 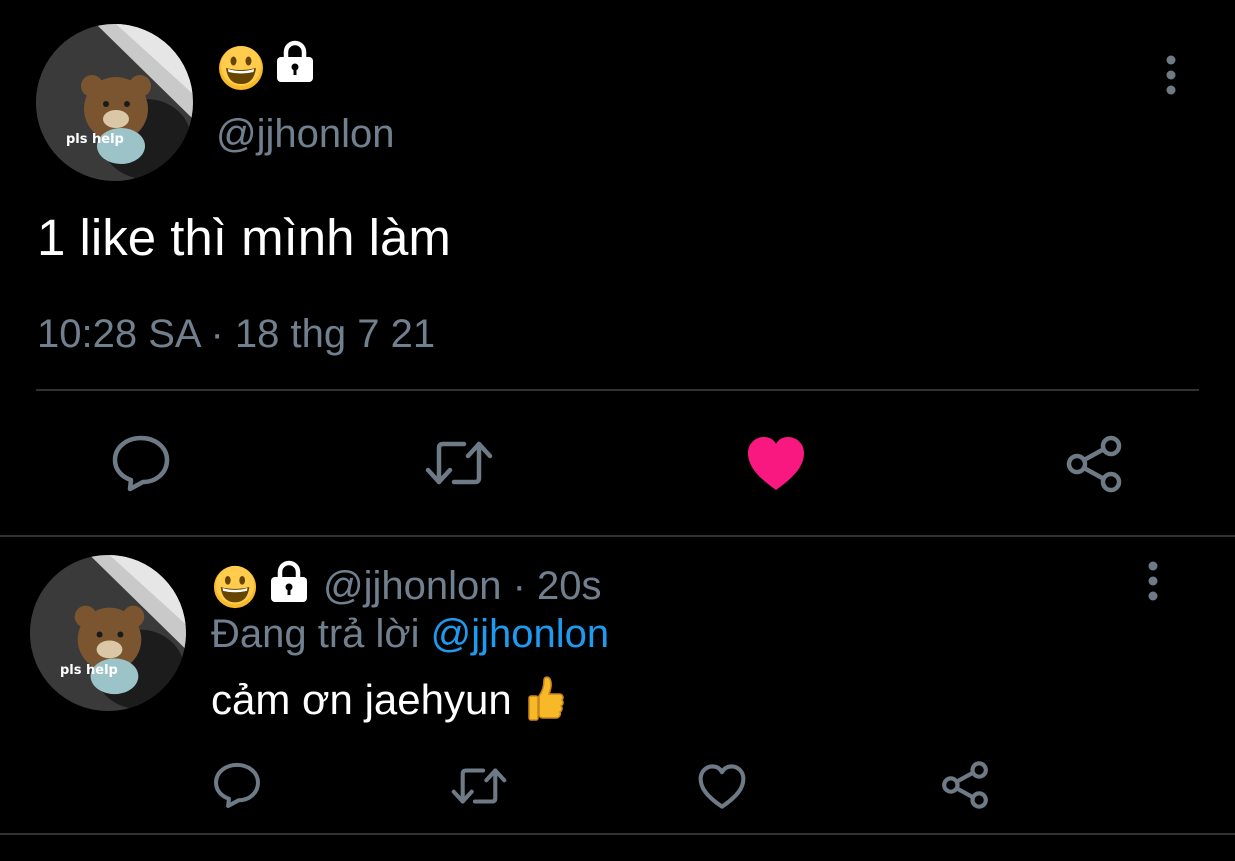 I want to click on user-handle-time: @jjhonlon · 20s, so click(x=462, y=586).